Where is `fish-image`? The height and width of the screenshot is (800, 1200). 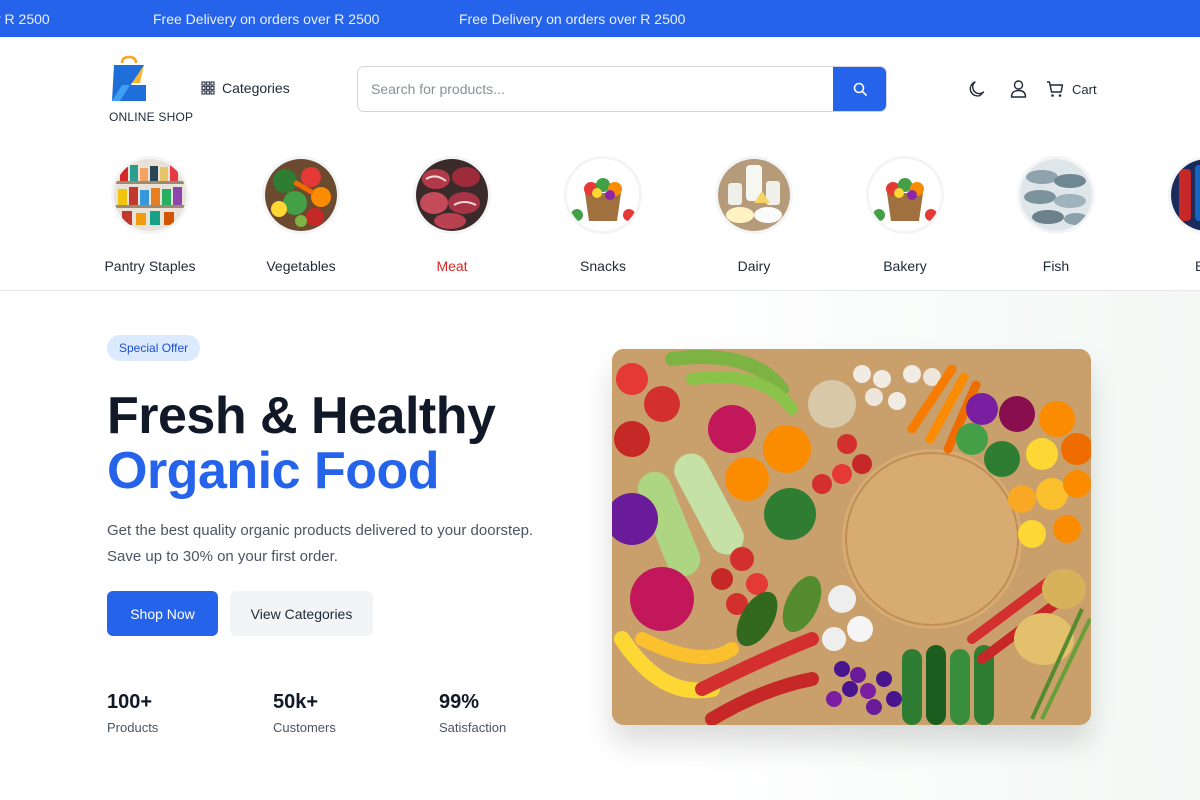
fish-image is located at coordinates (1056, 195).